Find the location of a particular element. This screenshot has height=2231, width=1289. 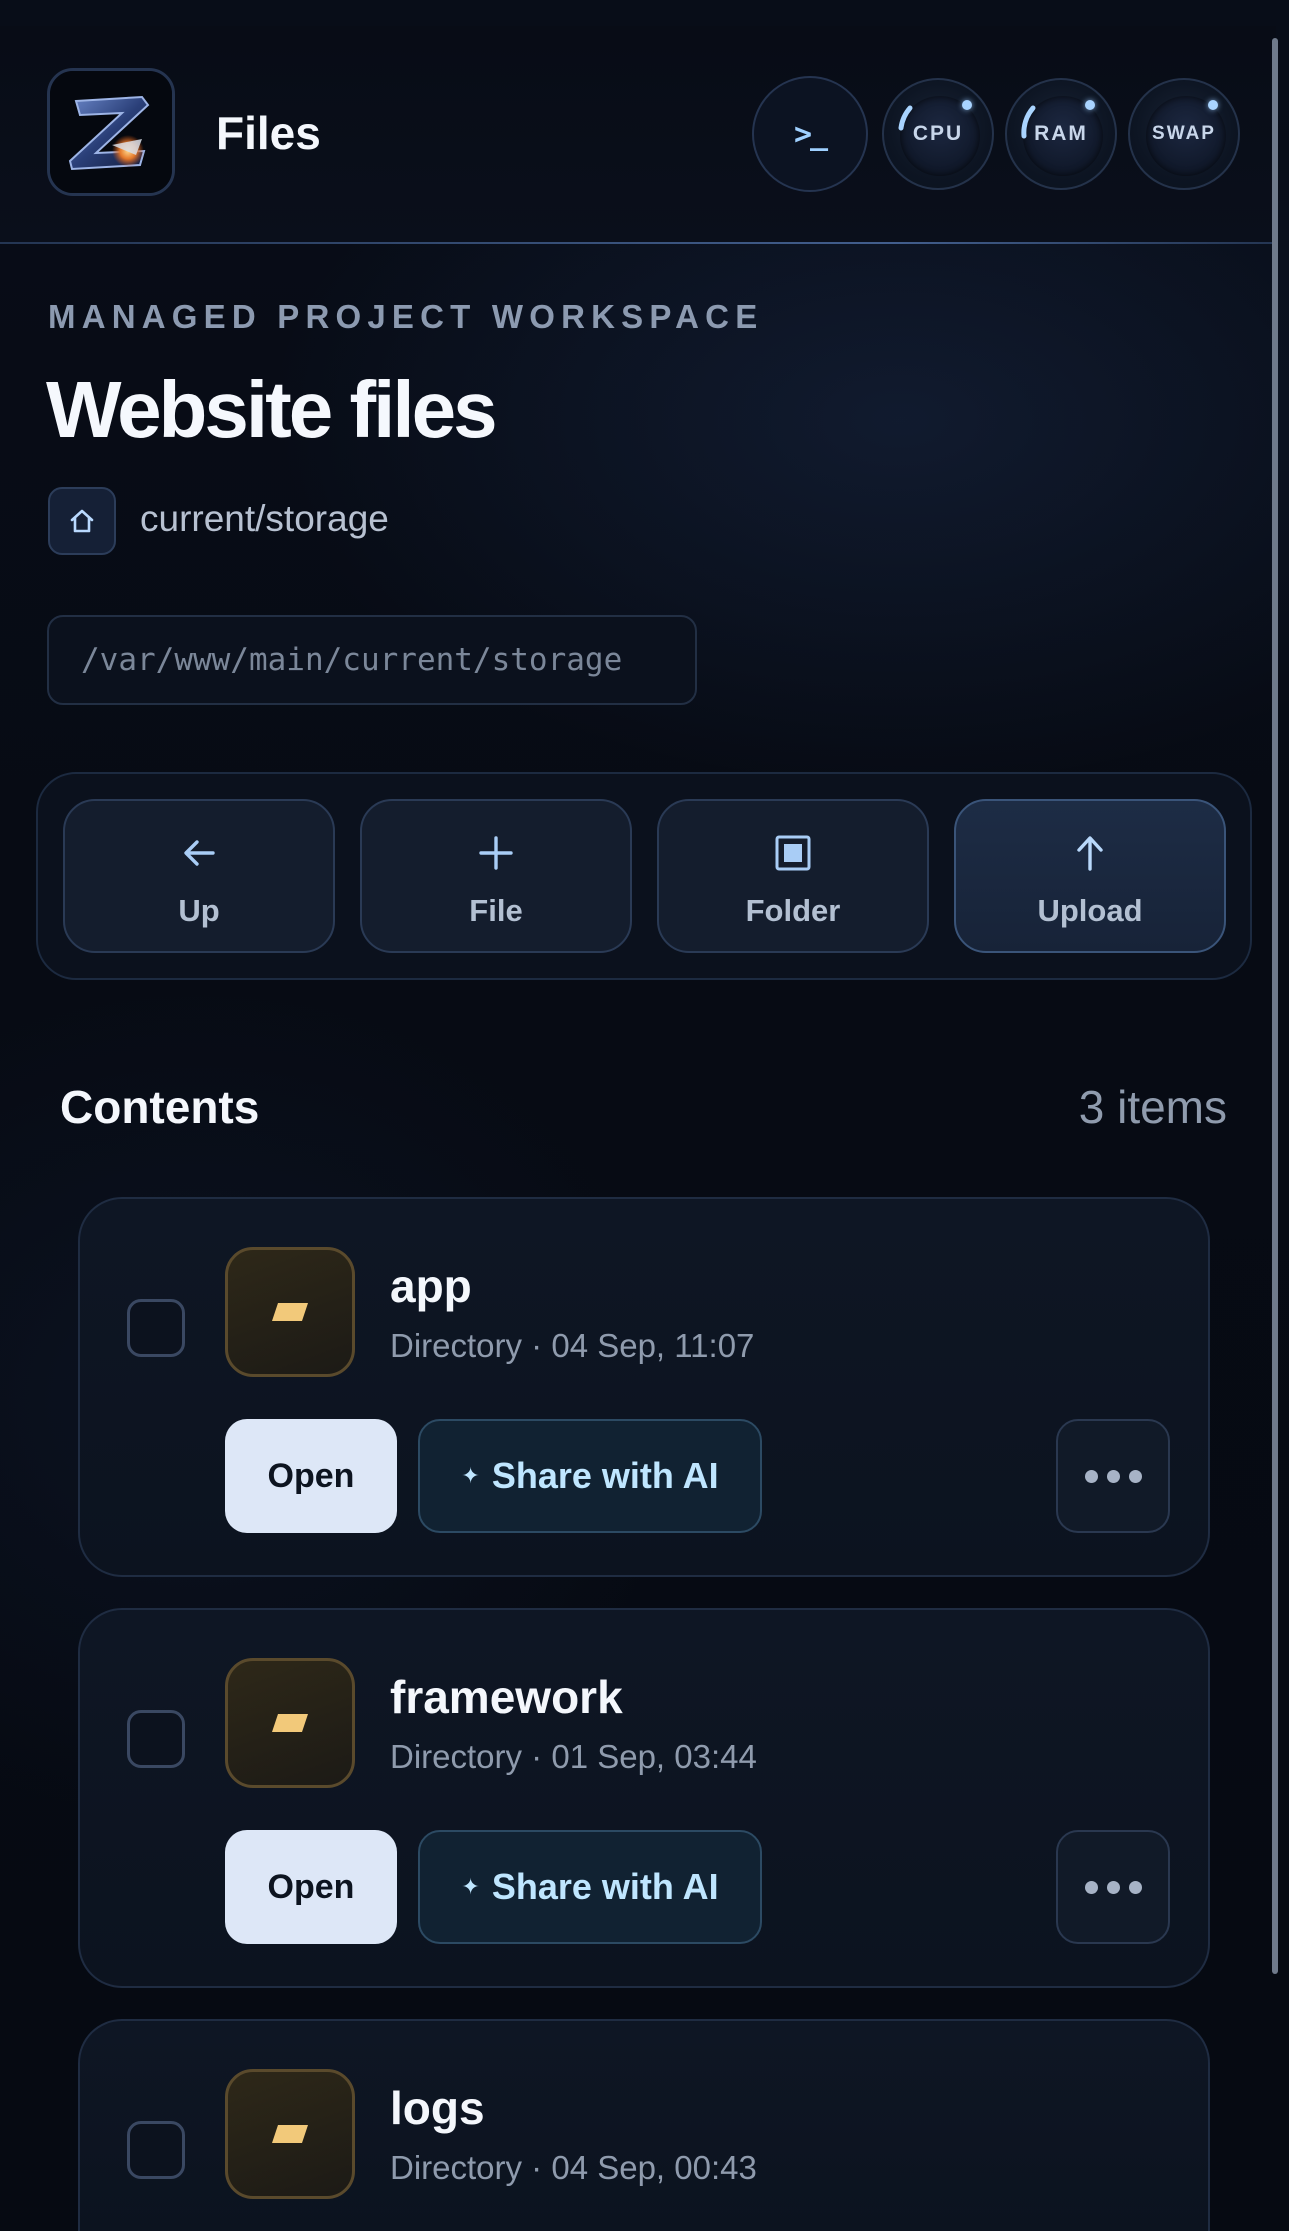

terminal-icon: >_ is located at coordinates (810, 134).